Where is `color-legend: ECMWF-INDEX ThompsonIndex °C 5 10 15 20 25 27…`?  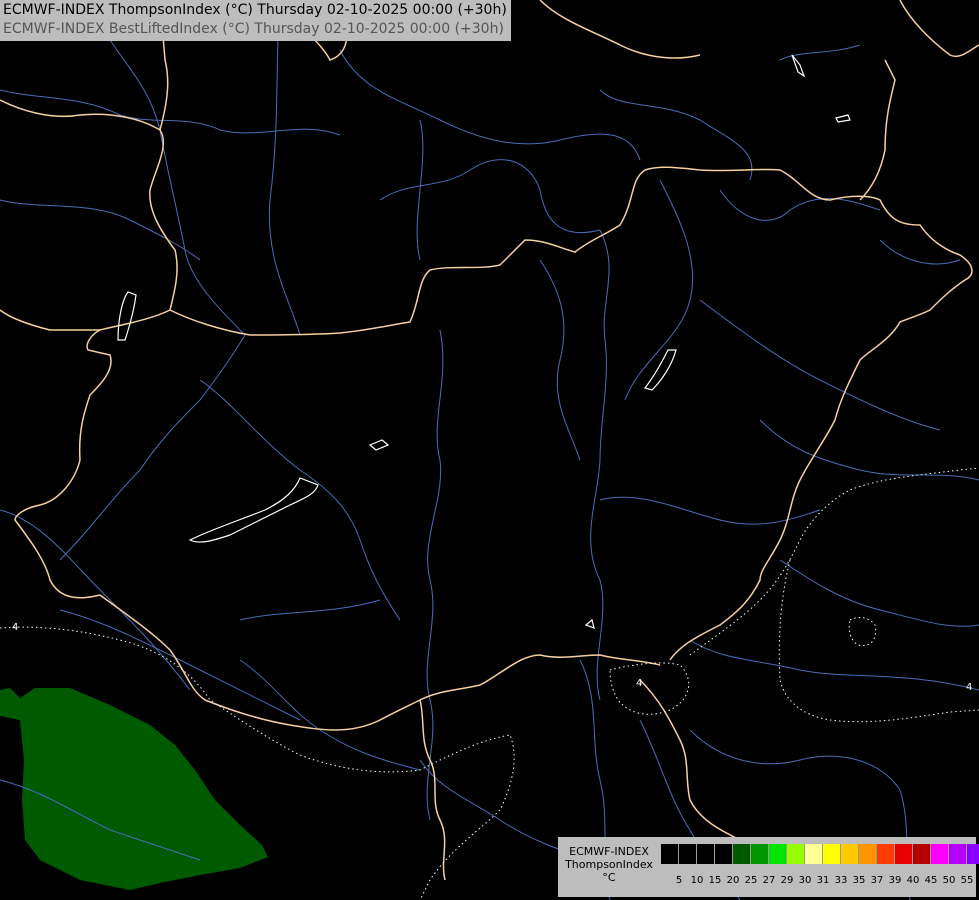 color-legend: ECMWF-INDEX ThompsonIndex °C 5 10 15 20 25 27… is located at coordinates (768, 867).